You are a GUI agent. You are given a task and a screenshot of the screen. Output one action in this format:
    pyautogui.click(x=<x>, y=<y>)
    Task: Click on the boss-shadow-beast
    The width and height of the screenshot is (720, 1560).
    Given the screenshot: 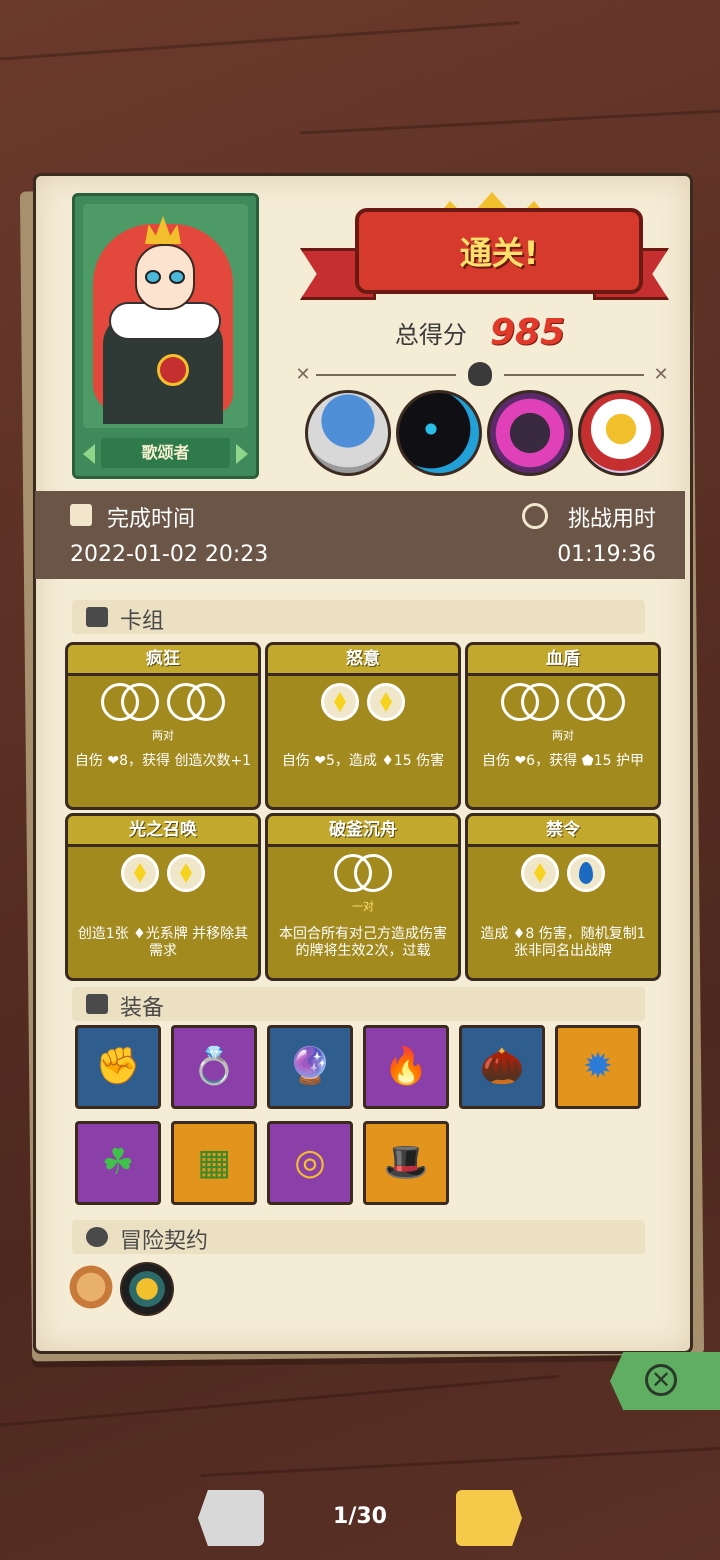 What is the action you would take?
    pyautogui.click(x=439, y=433)
    